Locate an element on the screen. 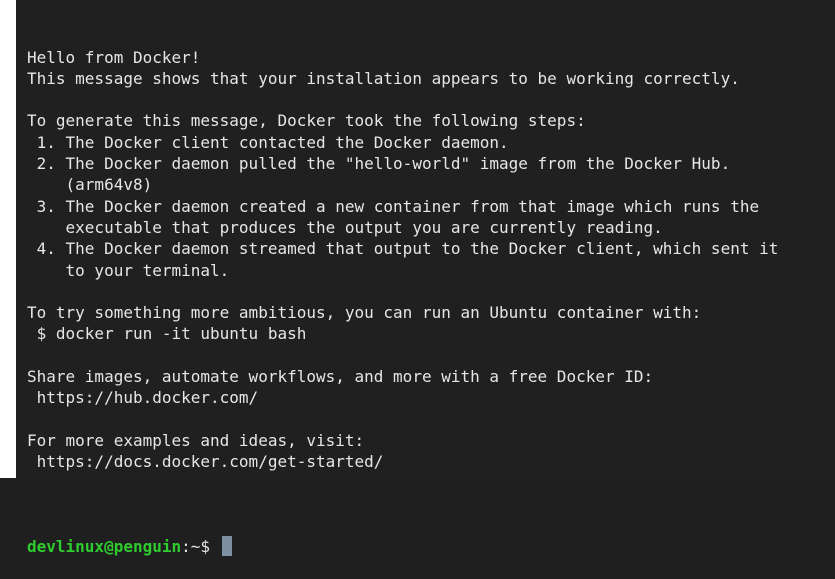 The height and width of the screenshot is (579, 835). terminal-cursor is located at coordinates (226, 546).